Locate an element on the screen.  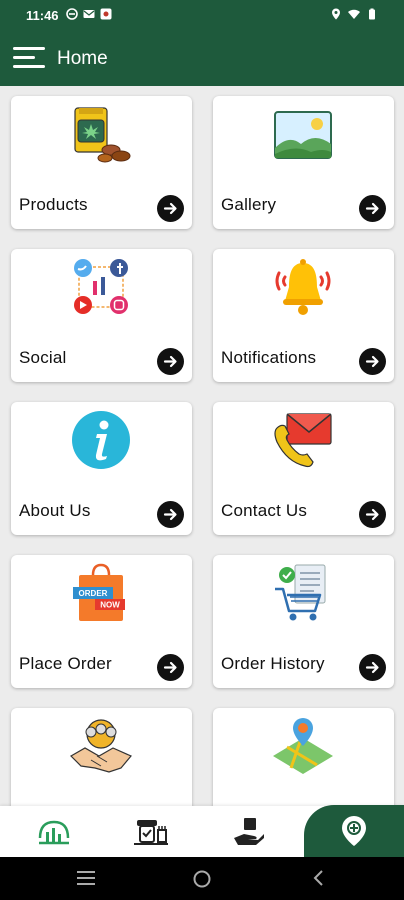
social-media-icon is located at coordinates (101, 286).